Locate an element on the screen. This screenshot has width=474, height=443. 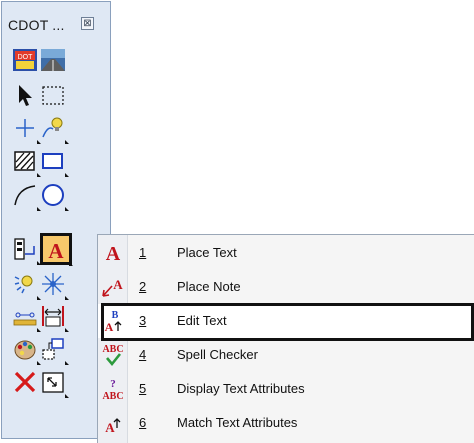
menu-item-place-text: A 1 Place Text is located at coordinates (286, 253).